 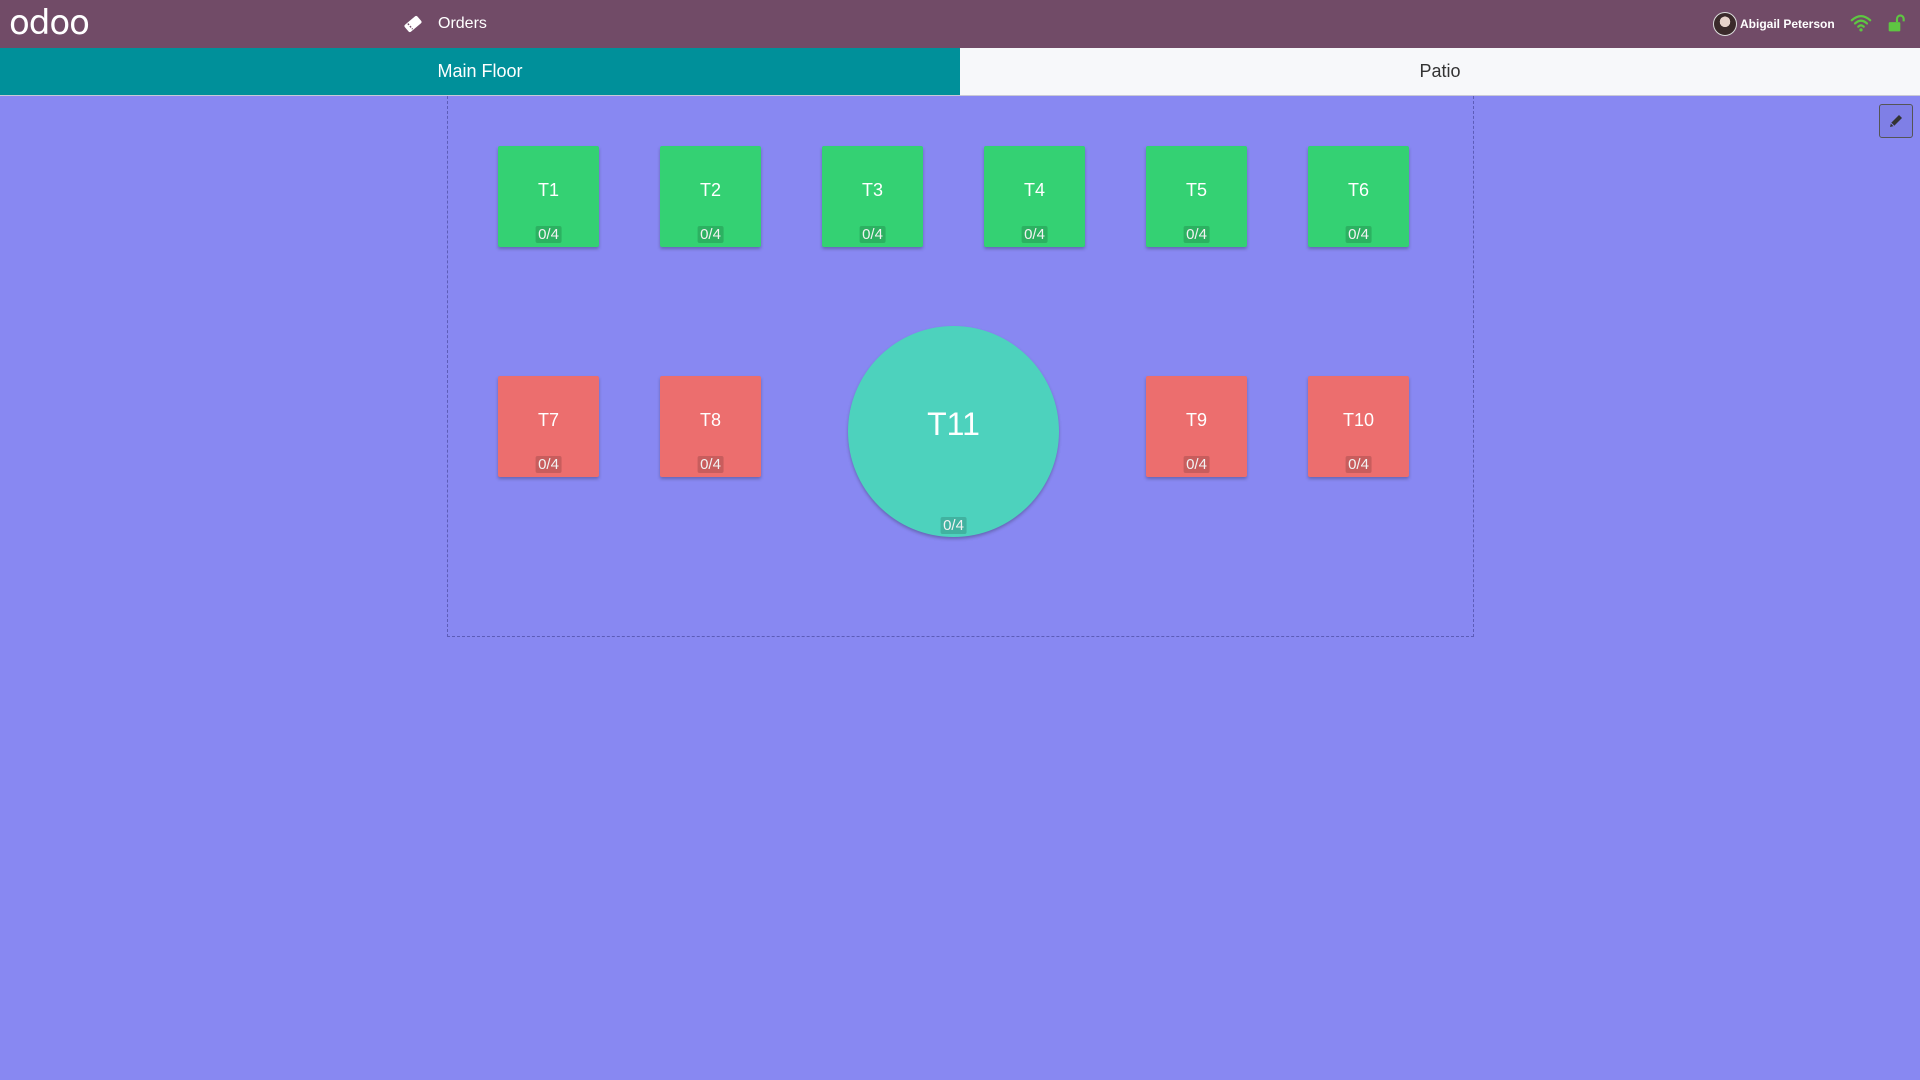 I want to click on wifi-icon, so click(x=1861, y=23).